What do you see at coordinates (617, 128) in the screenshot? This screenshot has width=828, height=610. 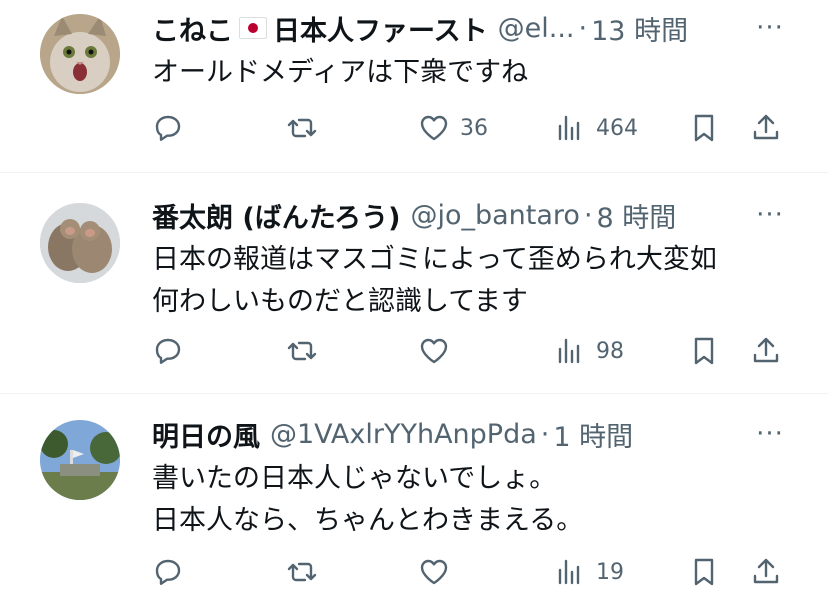 I see `views-count: 464` at bounding box center [617, 128].